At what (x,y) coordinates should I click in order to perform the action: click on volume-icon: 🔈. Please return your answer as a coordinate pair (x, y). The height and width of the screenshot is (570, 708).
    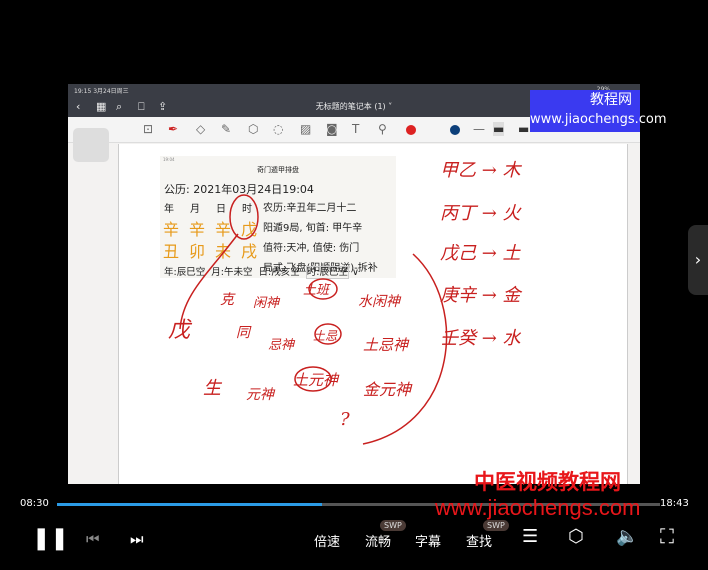
    Looking at the image, I should click on (627, 536).